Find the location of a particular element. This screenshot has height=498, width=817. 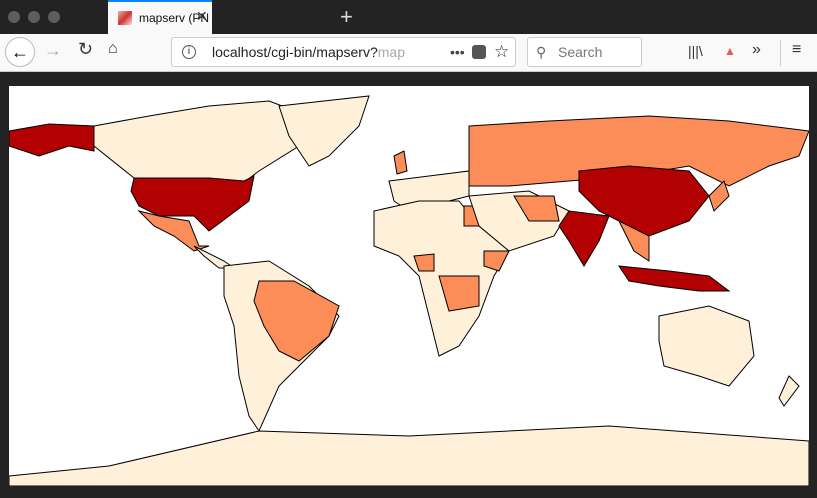

url-text: localhost/cgi-bin/mapserv? is located at coordinates (295, 52).